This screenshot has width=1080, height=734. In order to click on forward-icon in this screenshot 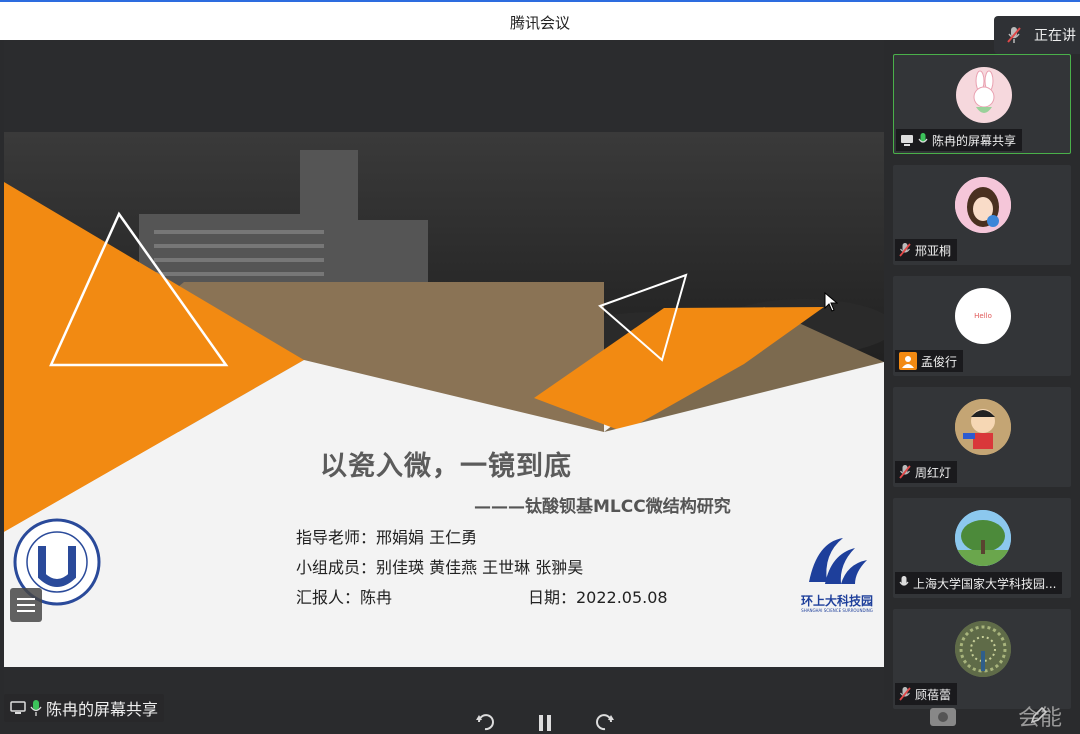, I will do `click(605, 722)`.